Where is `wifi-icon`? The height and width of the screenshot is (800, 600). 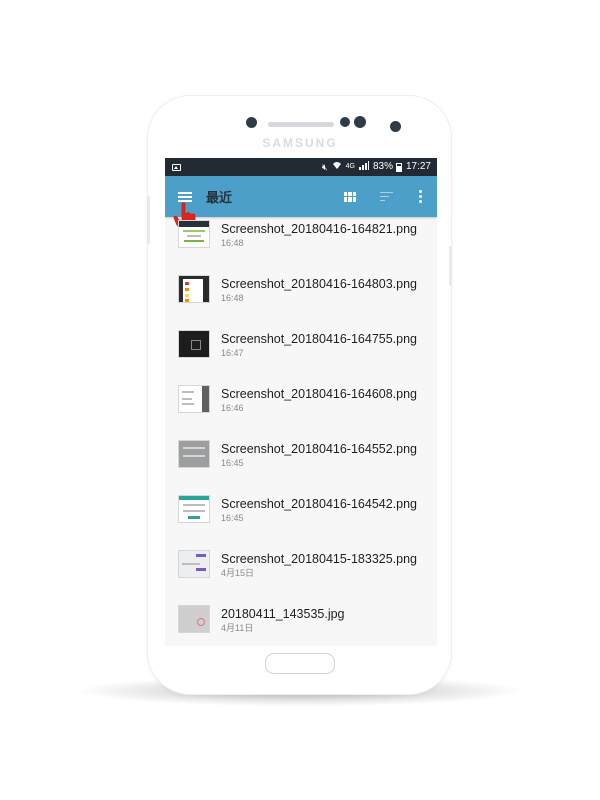
wifi-icon is located at coordinates (337, 167).